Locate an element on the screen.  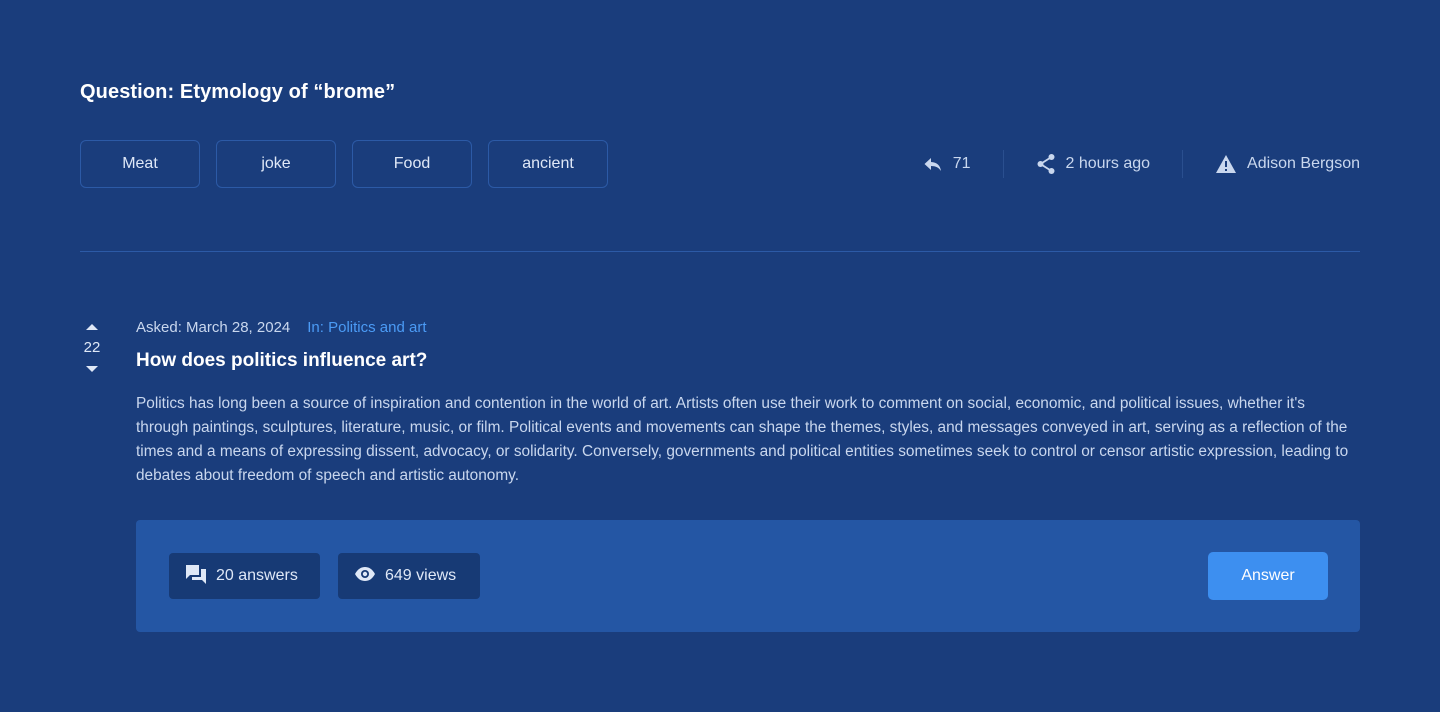
upvote-button is located at coordinates (92, 327).